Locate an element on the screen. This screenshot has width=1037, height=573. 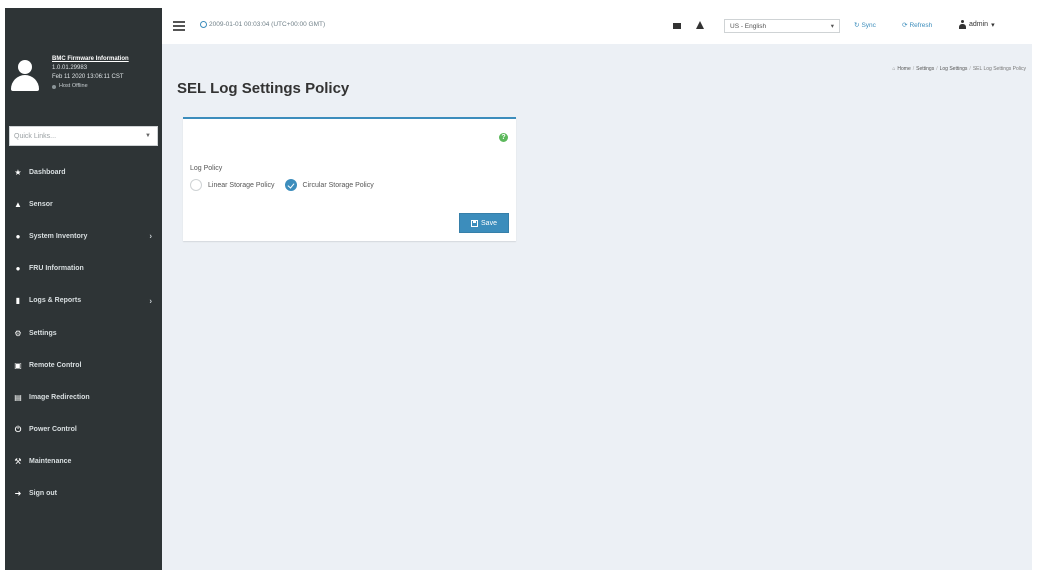
datetime-value: 2009-01-01 00:03:04 (UTC+00:00 GMT) is located at coordinates (267, 24).